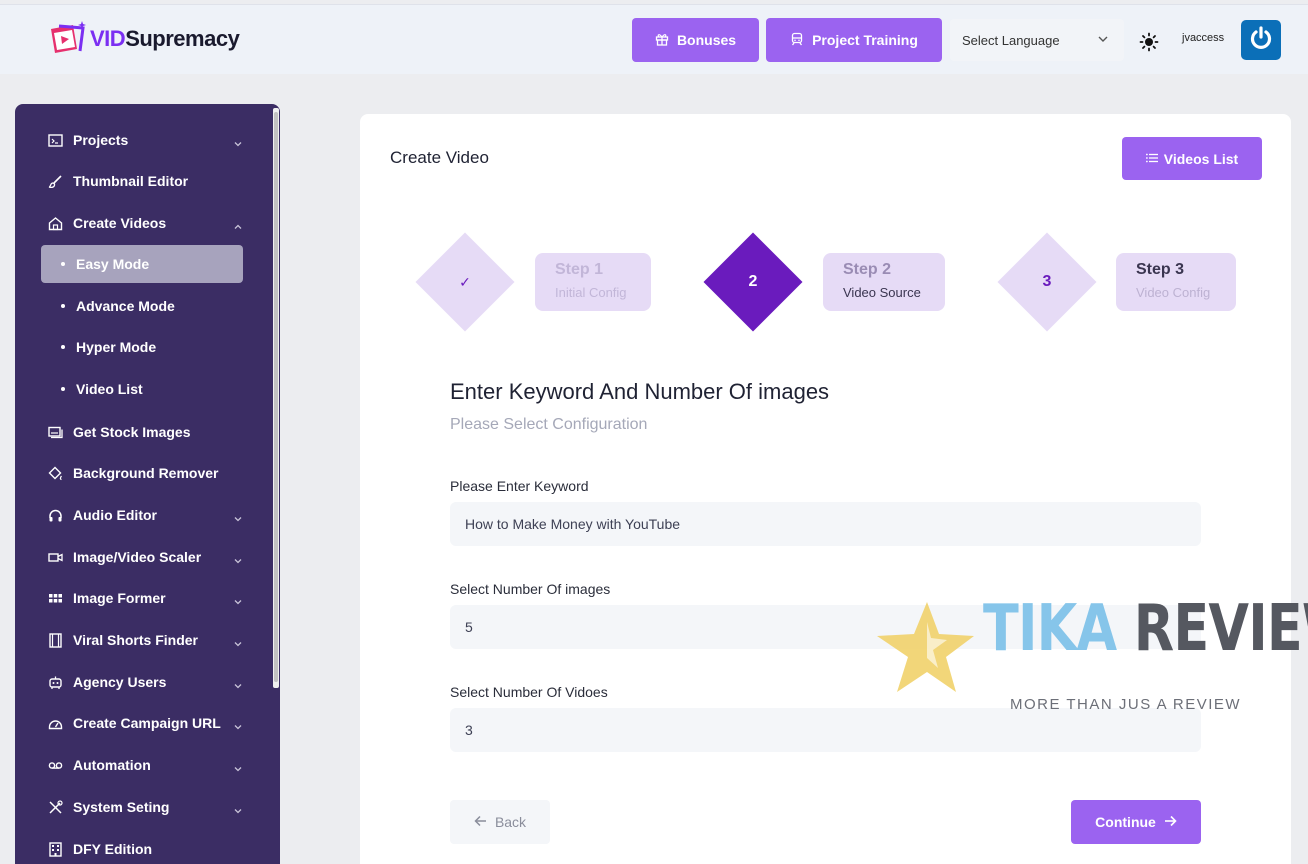 The height and width of the screenshot is (864, 1308). Describe the element at coordinates (706, 40) in the screenshot. I see `bonuses-label: Bonuses` at that location.